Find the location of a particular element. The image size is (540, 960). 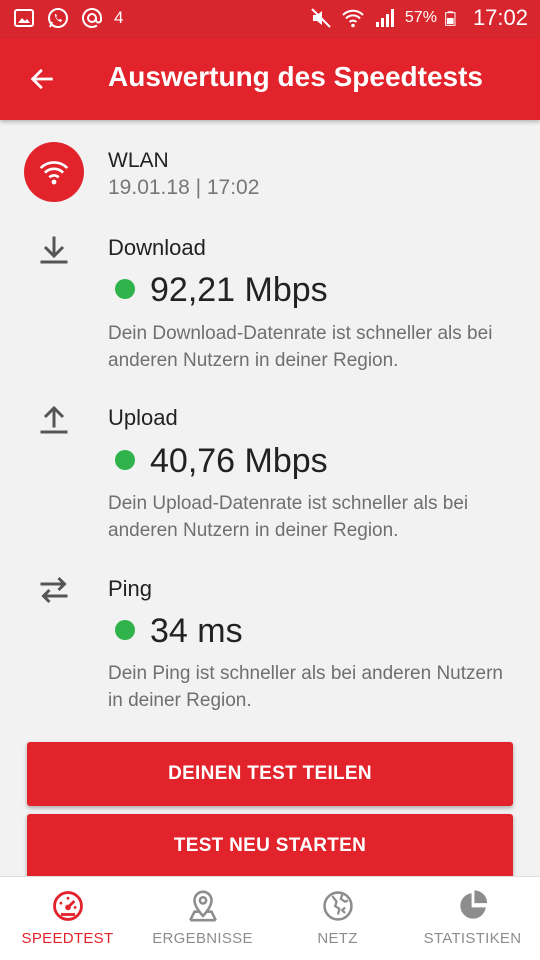

status-bar-left: 4 is located at coordinates (67, 18).